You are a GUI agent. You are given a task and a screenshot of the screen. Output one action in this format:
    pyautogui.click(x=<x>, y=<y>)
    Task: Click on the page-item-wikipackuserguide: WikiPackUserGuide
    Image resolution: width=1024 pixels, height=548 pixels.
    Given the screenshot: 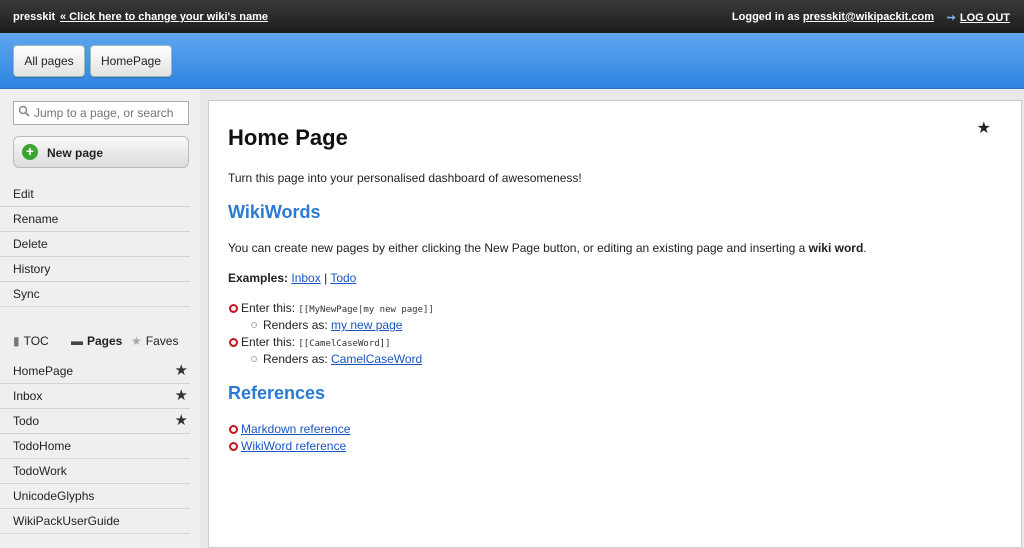 What is the action you would take?
    pyautogui.click(x=95, y=521)
    